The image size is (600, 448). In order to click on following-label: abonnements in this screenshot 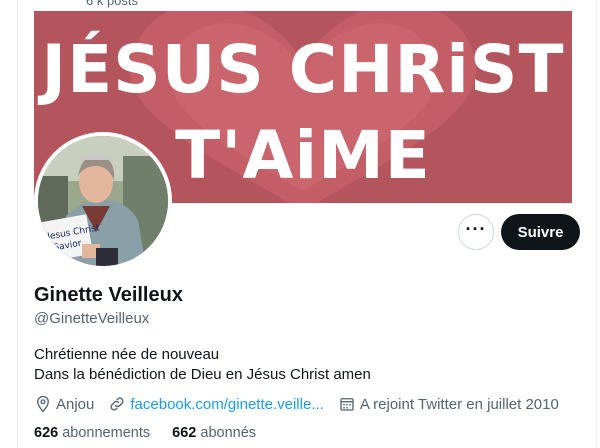, I will do `click(106, 433)`.